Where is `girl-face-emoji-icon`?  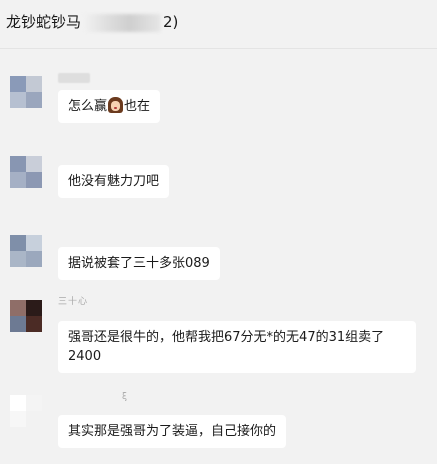
girl-face-emoji-icon is located at coordinates (116, 105).